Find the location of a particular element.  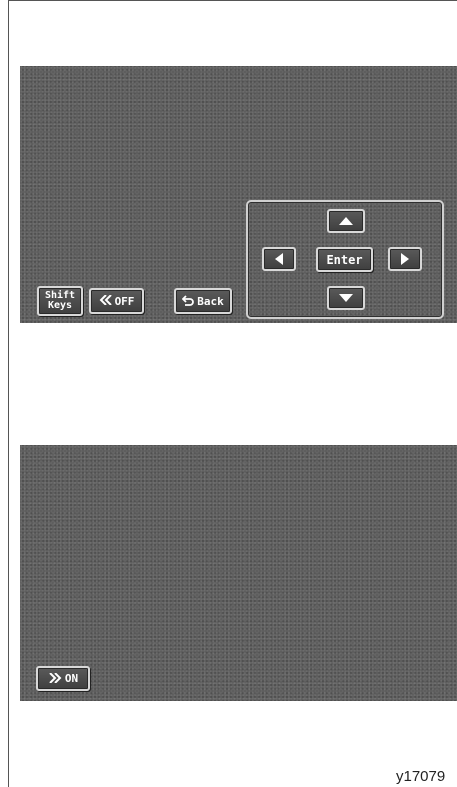

enter-button-label: Enter is located at coordinates (344, 259).